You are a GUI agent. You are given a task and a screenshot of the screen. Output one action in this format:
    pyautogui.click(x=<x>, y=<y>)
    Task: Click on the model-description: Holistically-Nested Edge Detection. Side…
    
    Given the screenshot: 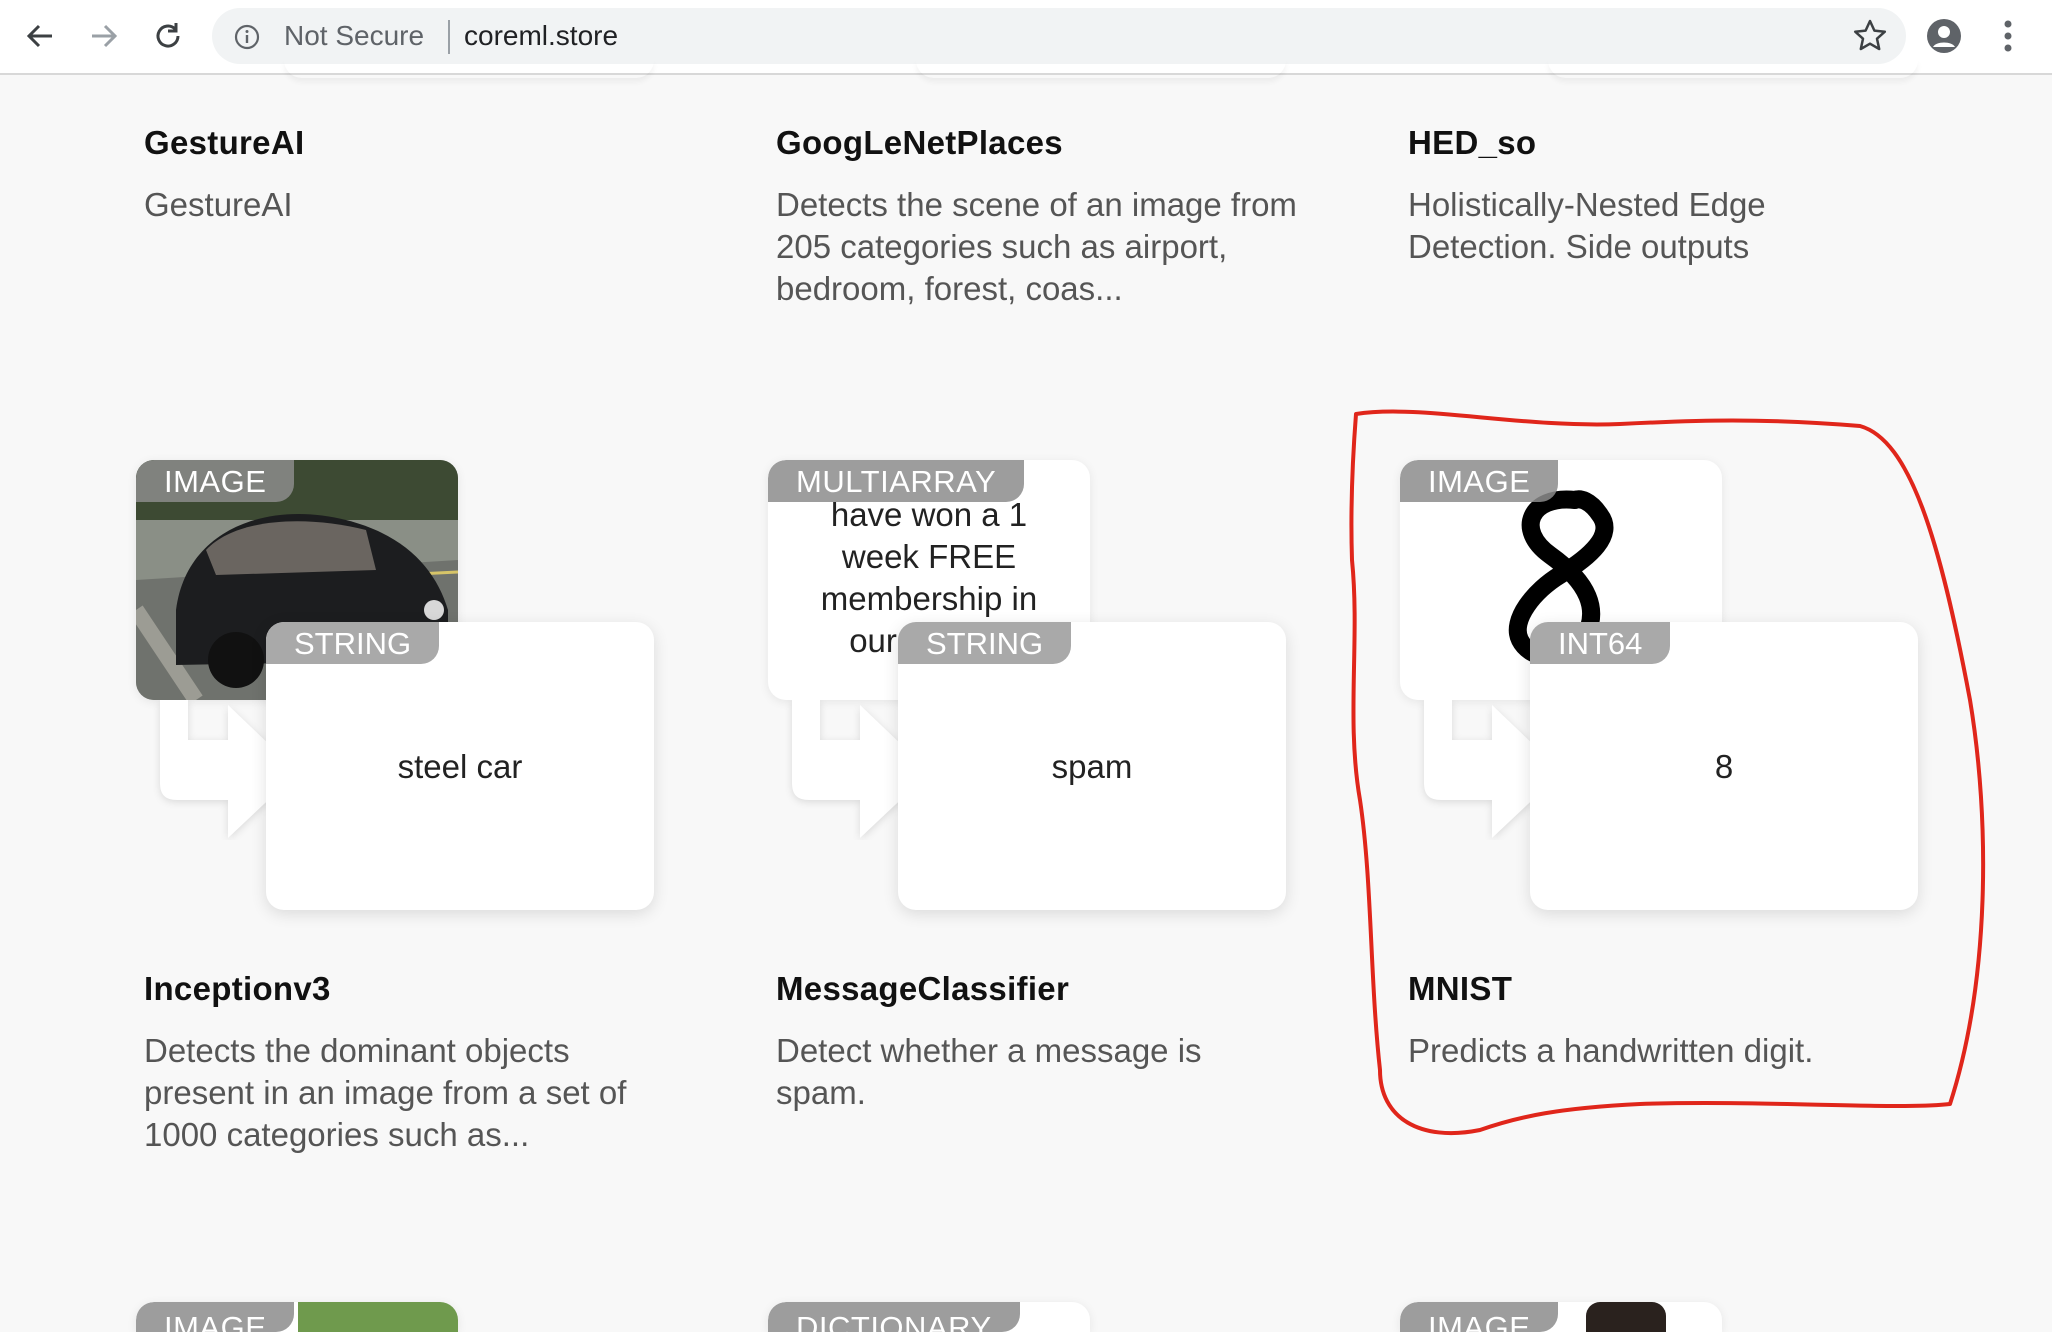 What is the action you would take?
    pyautogui.click(x=1587, y=225)
    